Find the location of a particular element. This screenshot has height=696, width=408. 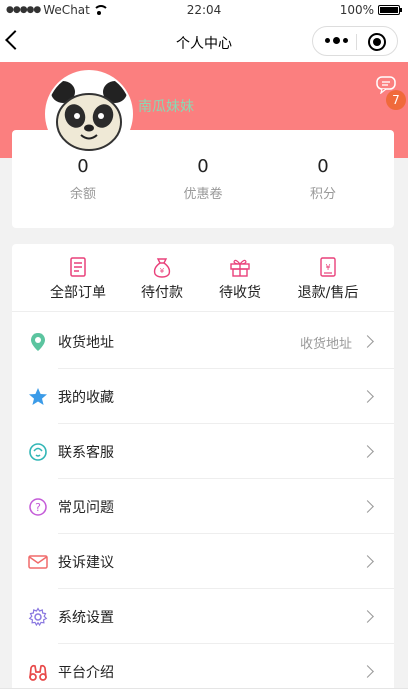

order-all-button: 全部订单 is located at coordinates (78, 279).